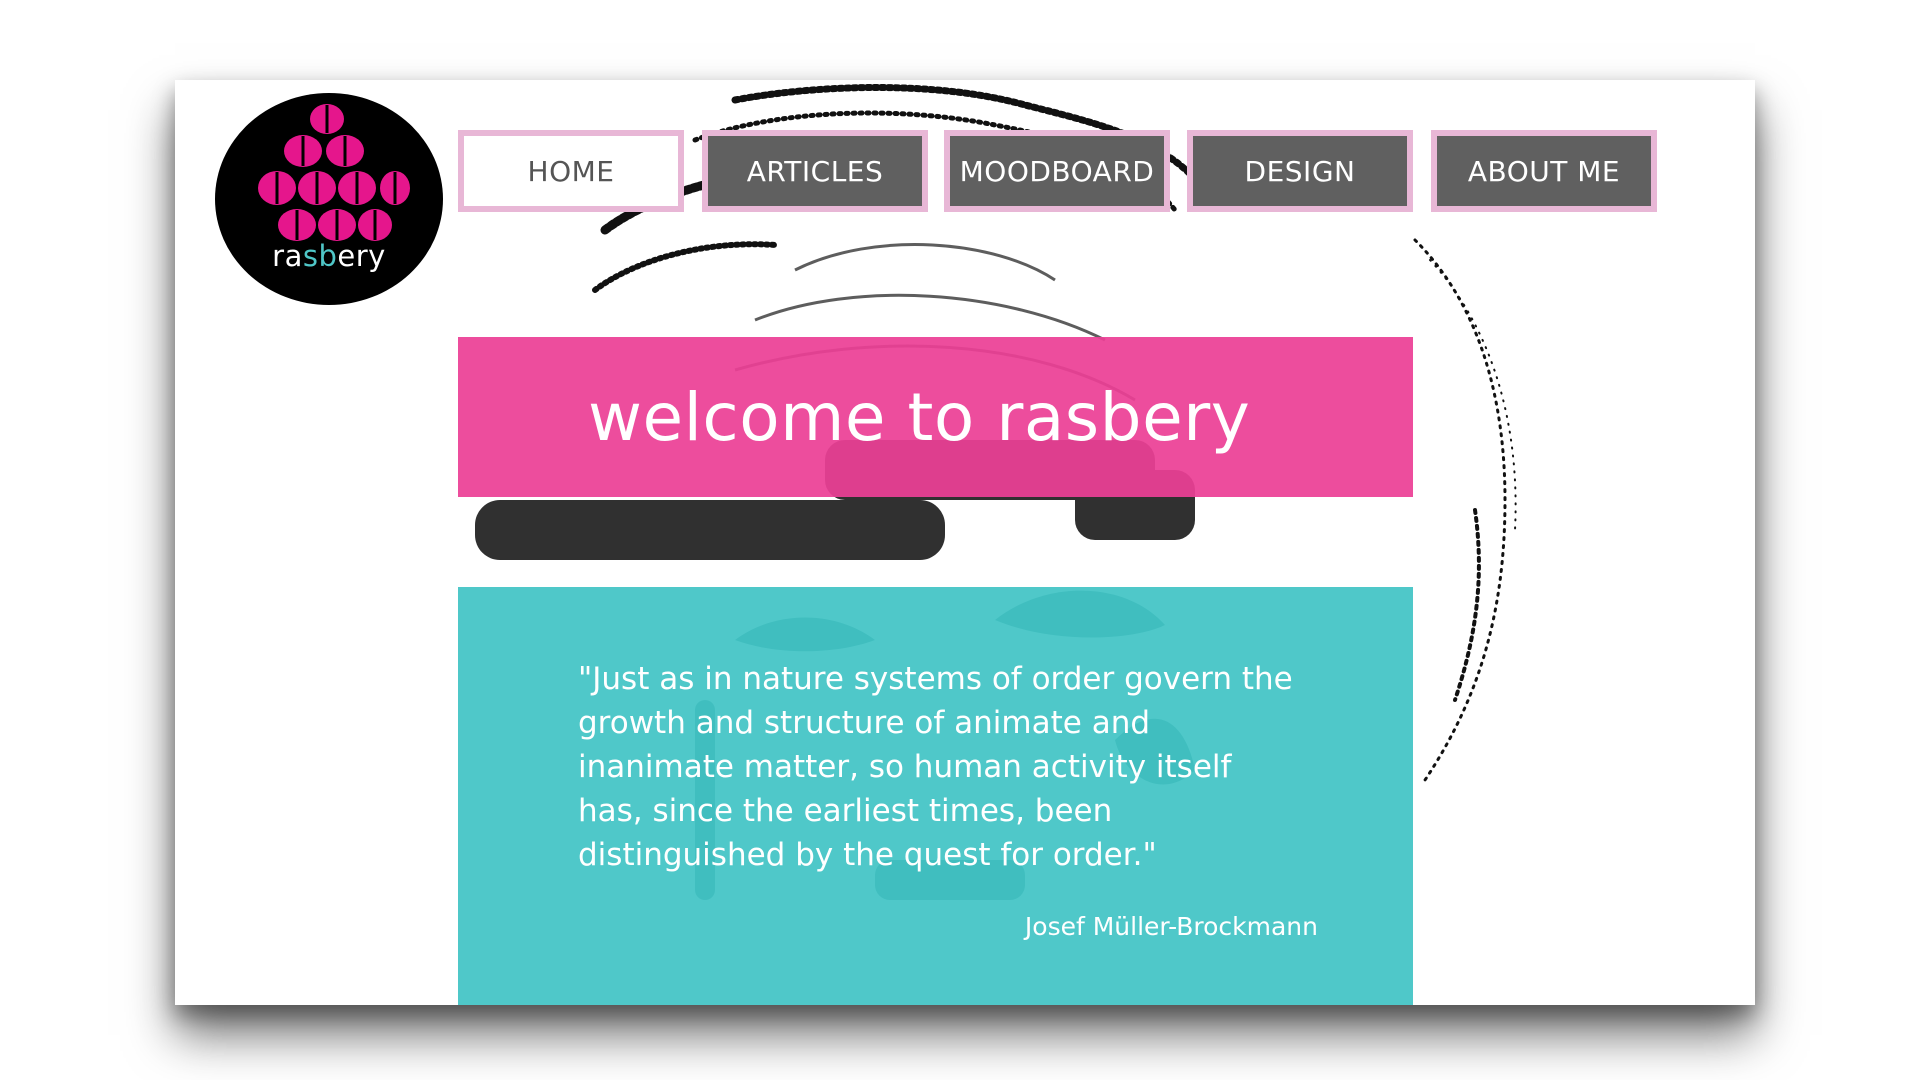 The width and height of the screenshot is (1920, 1080). Describe the element at coordinates (919, 417) in the screenshot. I see `welcome-title: welcome to rasbery` at that location.